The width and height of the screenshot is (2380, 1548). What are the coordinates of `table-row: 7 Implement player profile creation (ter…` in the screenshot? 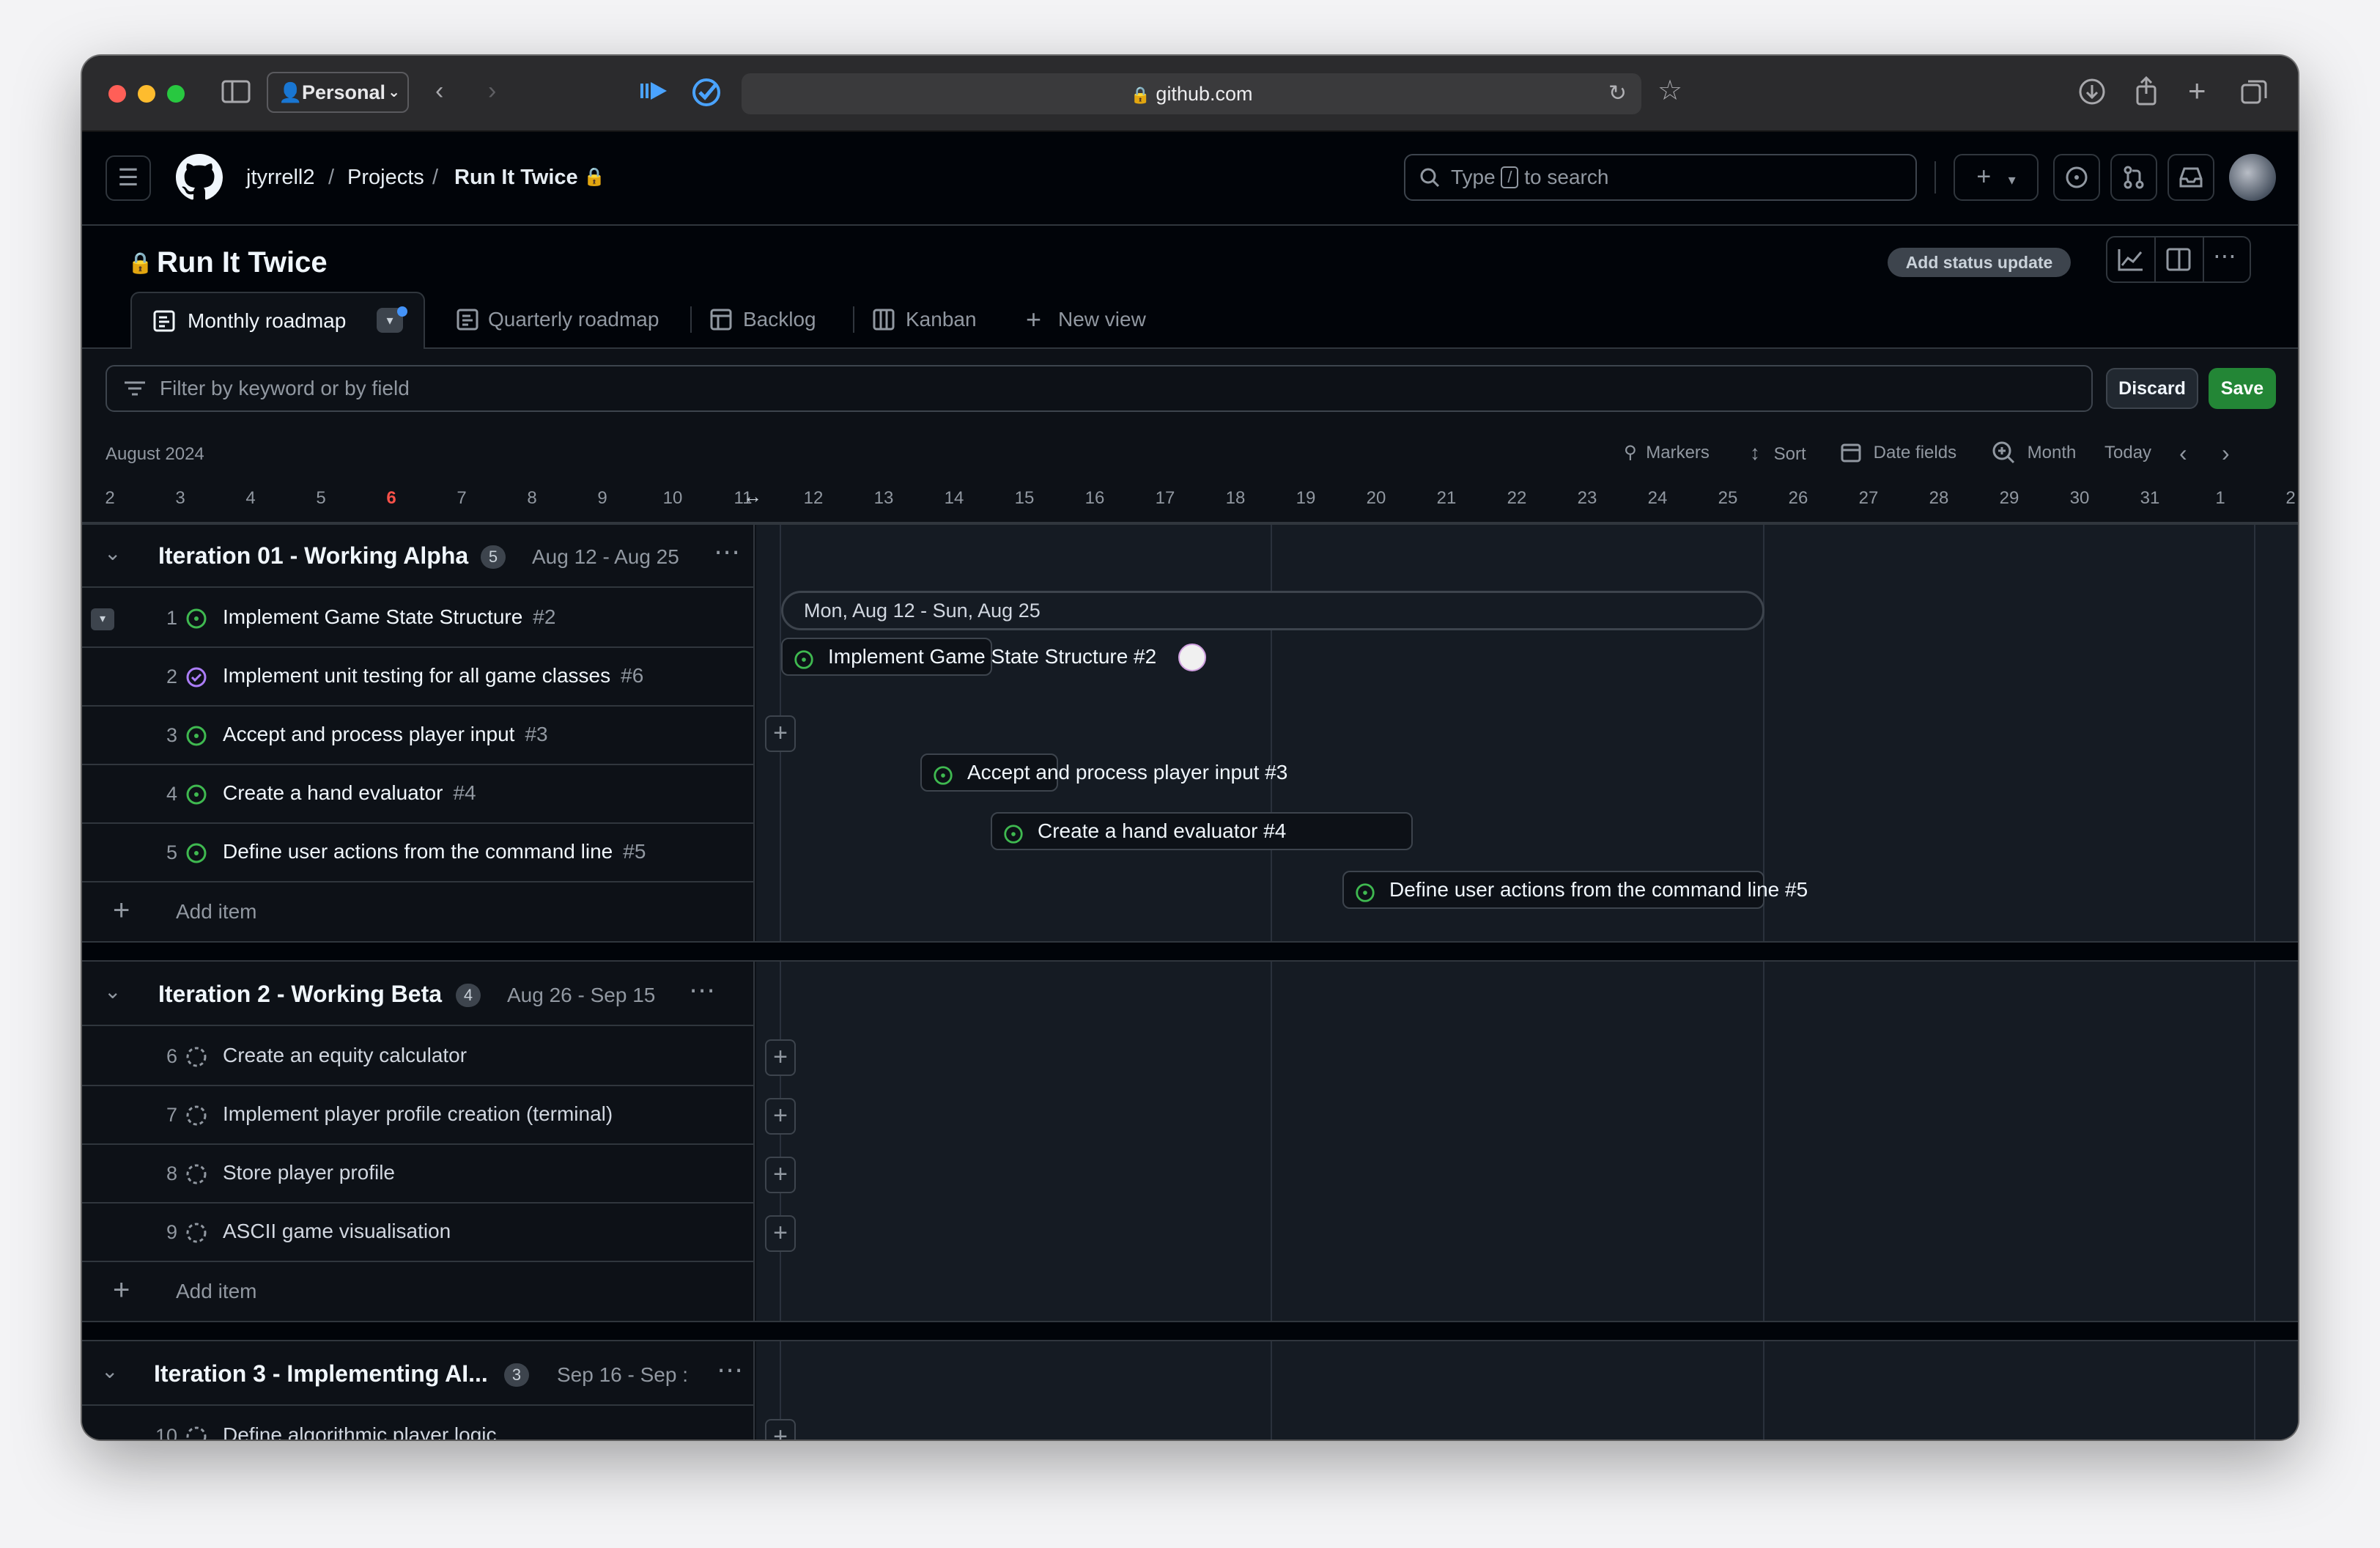 It's located at (418, 1115).